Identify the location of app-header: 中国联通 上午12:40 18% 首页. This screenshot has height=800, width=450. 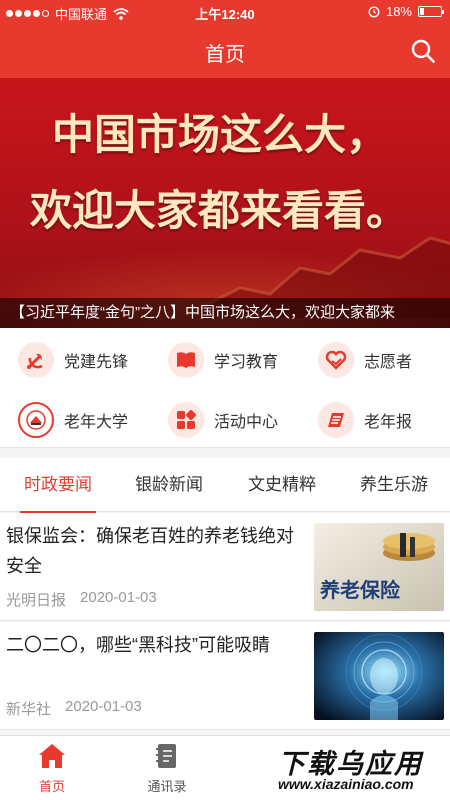
(225, 39).